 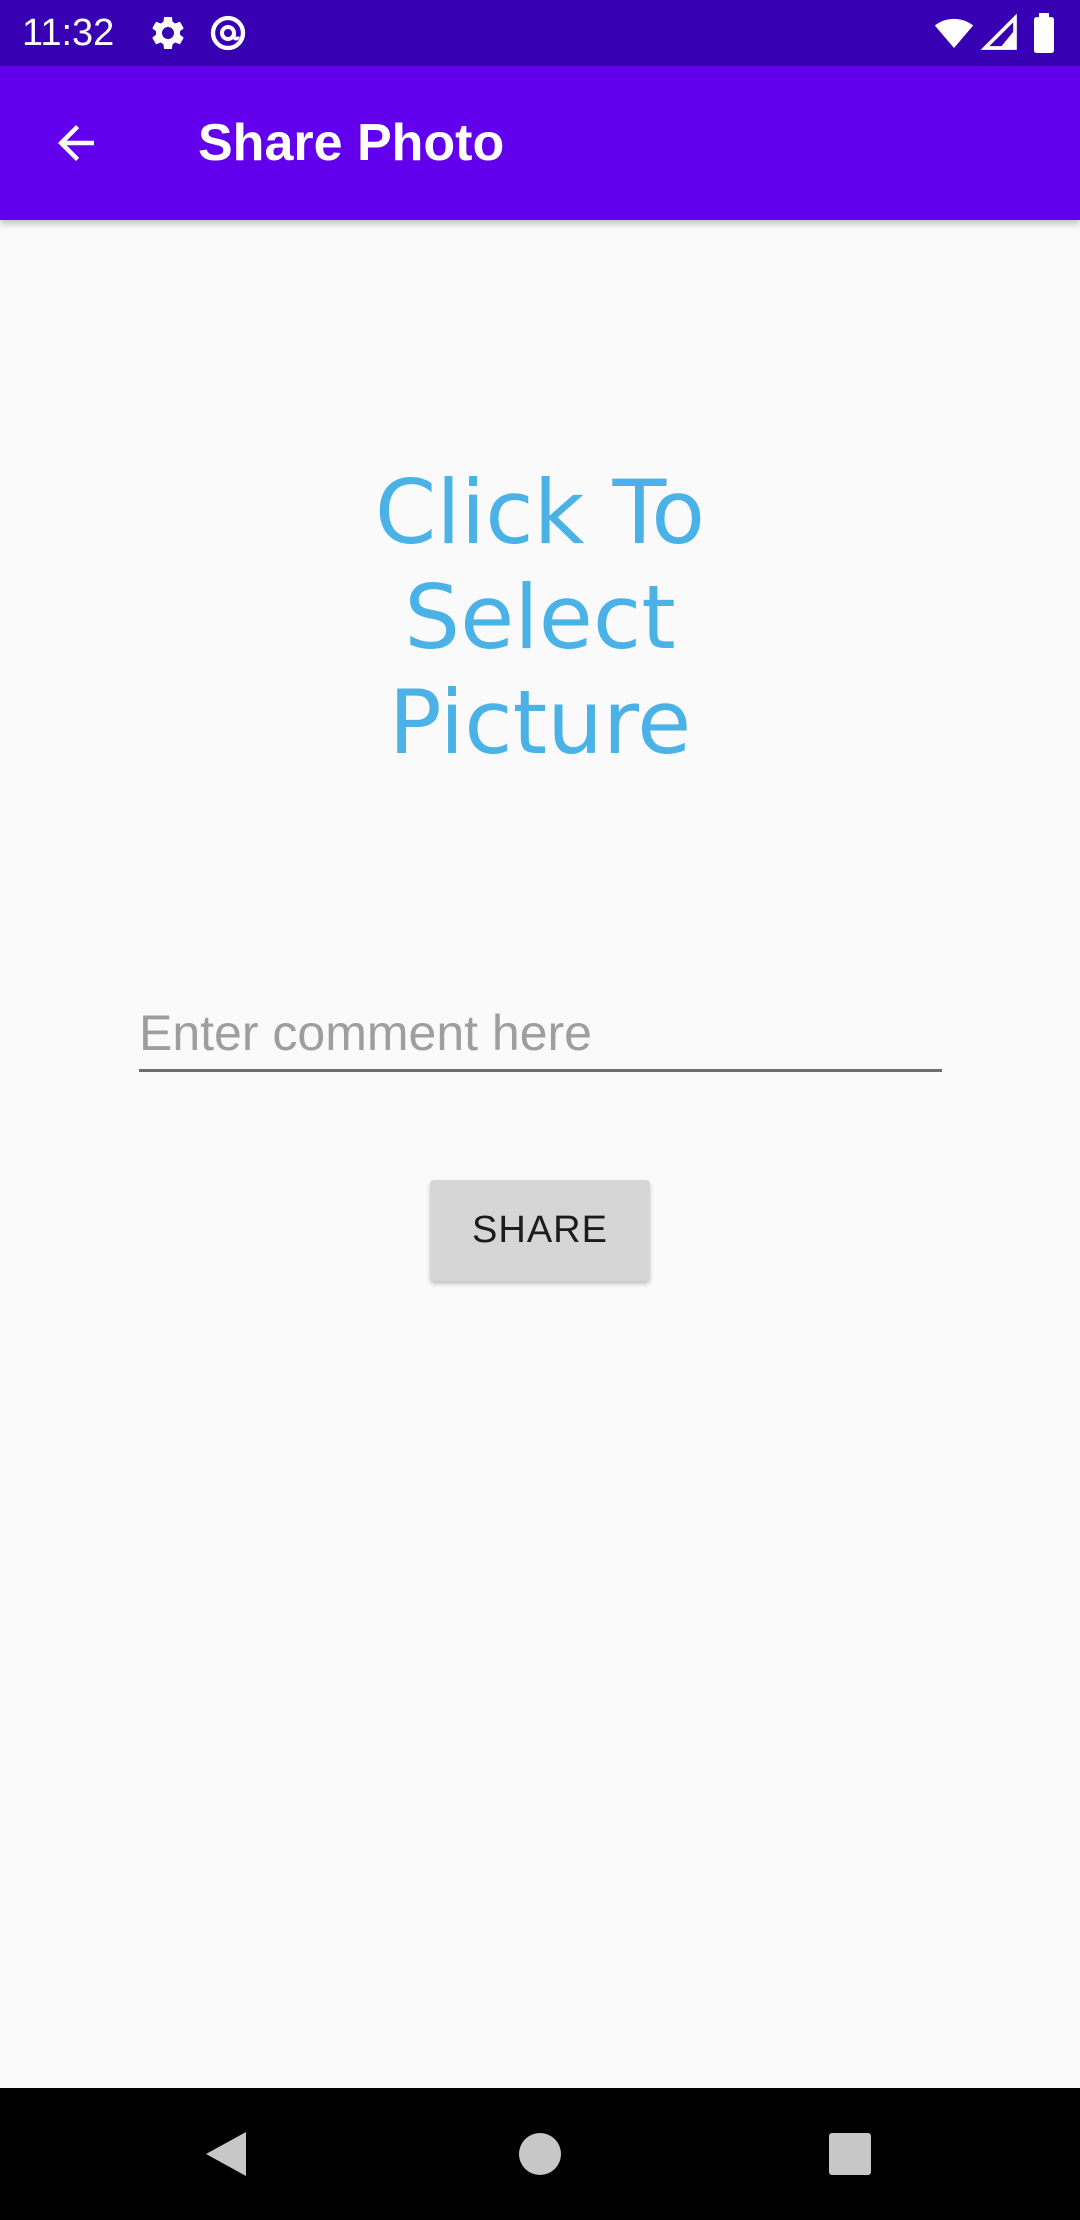 I want to click on nav-home-button, so click(x=540, y=2154).